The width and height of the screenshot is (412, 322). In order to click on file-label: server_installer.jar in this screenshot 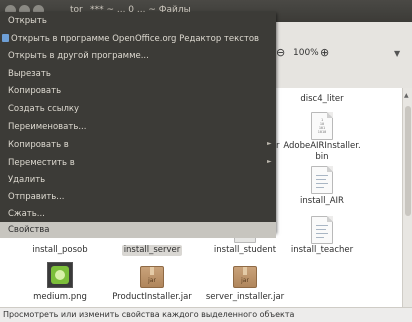, I will do `click(245, 297)`.